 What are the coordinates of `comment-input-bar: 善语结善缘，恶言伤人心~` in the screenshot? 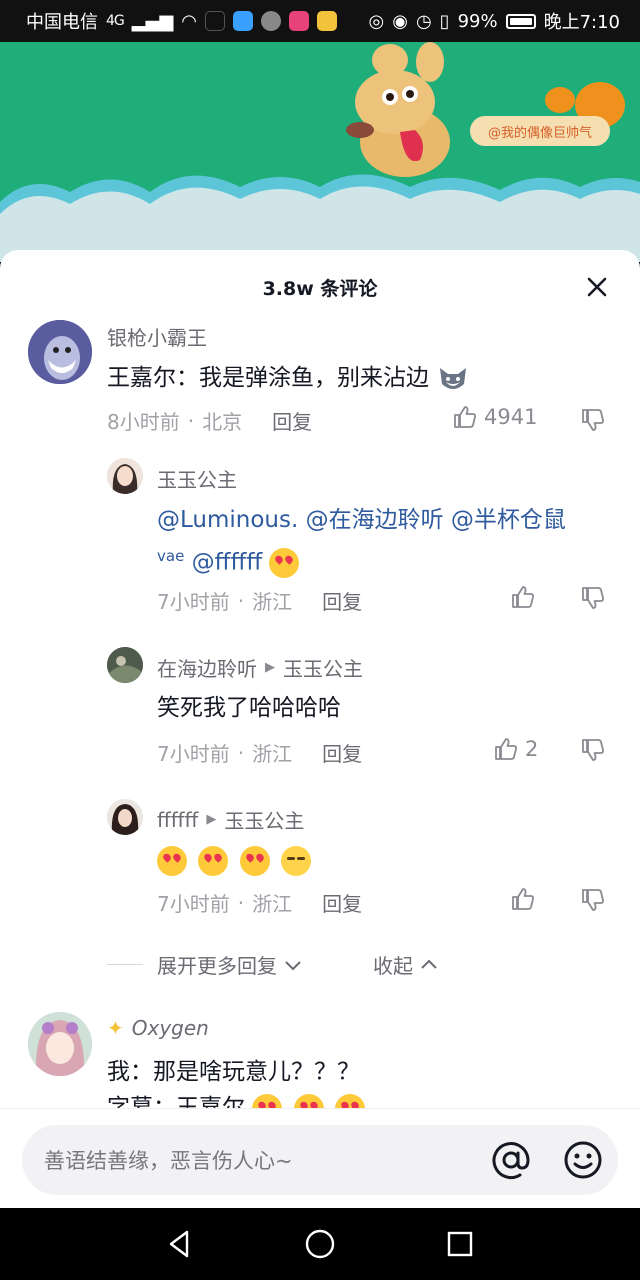 It's located at (320, 1158).